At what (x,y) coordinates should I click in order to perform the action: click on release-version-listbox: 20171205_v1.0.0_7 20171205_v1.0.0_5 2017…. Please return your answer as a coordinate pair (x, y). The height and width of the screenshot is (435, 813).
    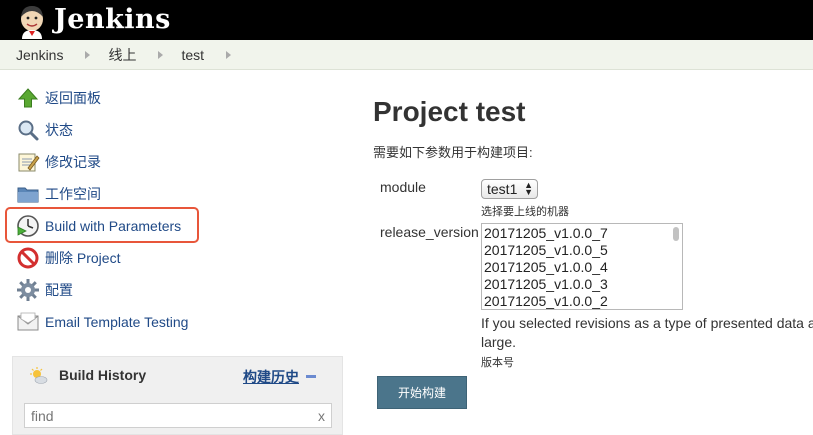
    Looking at the image, I should click on (582, 266).